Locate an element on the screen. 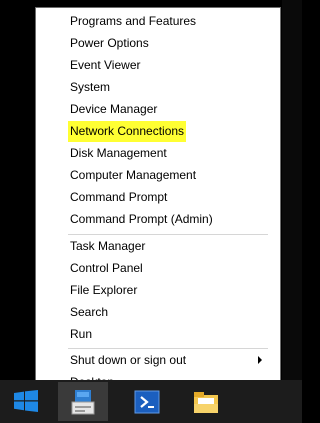 The height and width of the screenshot is (423, 320). menu-item-label: Command Prompt is located at coordinates (119, 197).